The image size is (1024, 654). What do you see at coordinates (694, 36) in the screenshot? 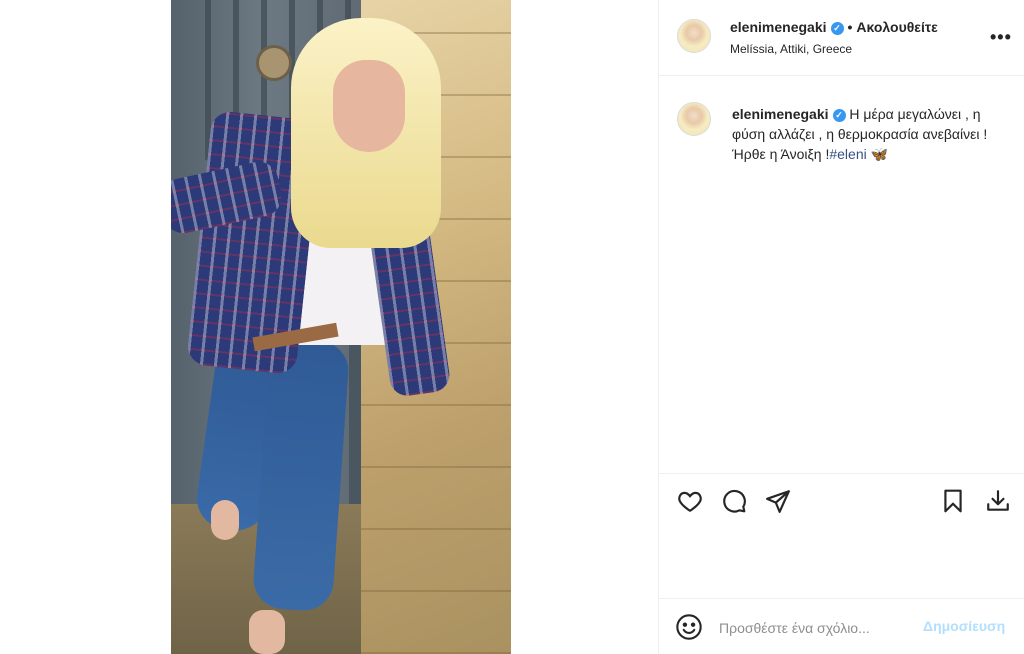
I see `avatar` at bounding box center [694, 36].